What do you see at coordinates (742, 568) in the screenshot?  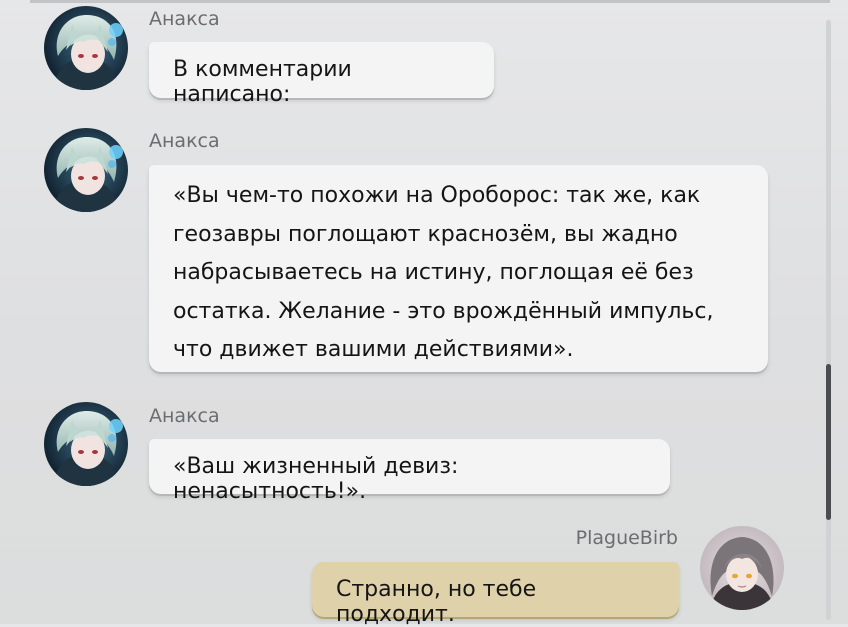 I see `plaguebirb-avatar` at bounding box center [742, 568].